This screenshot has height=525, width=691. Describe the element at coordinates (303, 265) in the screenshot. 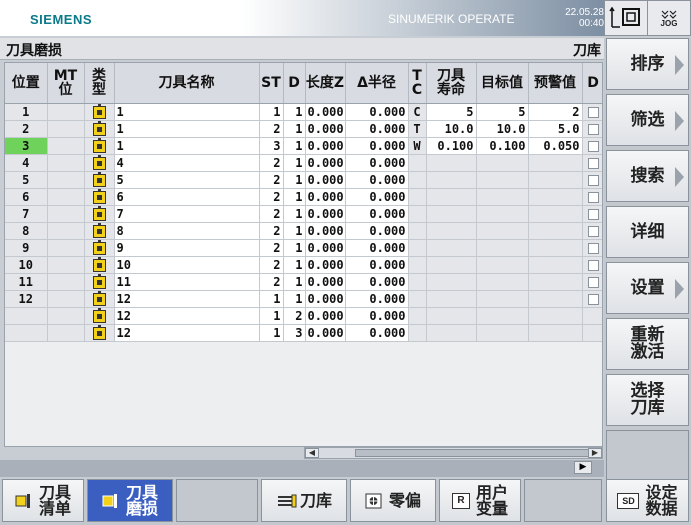

I see `table-row: 10 10 2 1 0.000 0.000` at that location.